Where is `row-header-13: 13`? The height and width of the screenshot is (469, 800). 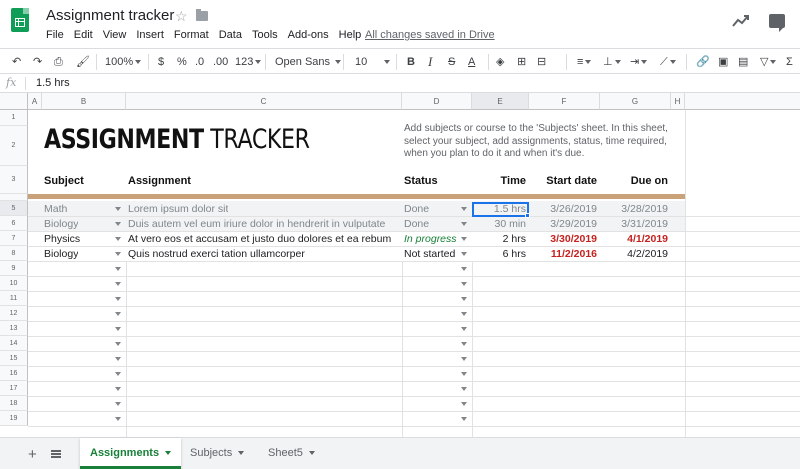 row-header-13: 13 is located at coordinates (14, 328).